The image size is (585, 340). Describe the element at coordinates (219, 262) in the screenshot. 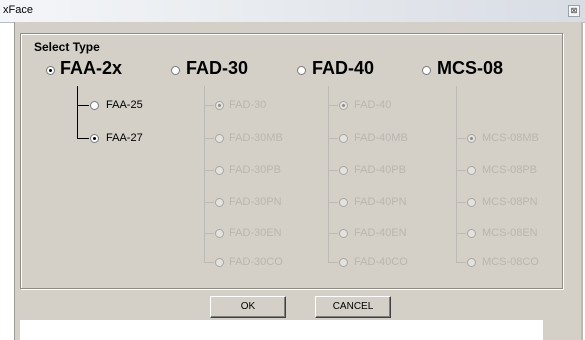

I see `radio-fad-30co` at that location.